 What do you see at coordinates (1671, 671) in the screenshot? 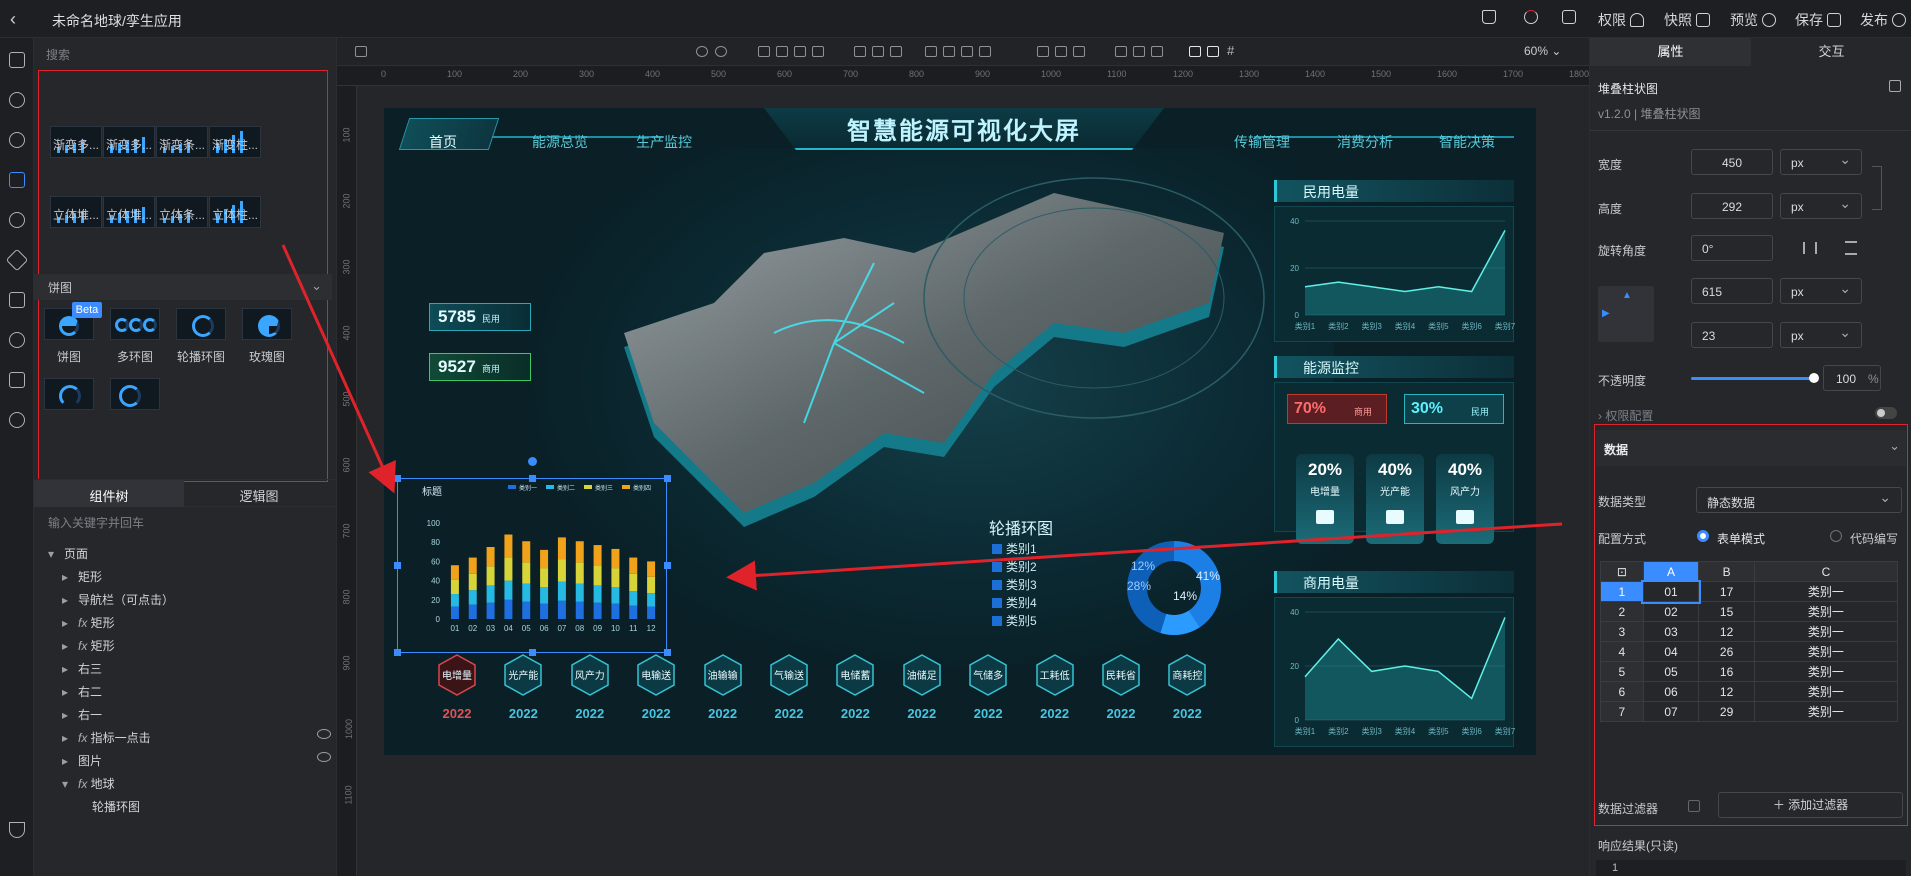
I see `table-cell: 05` at bounding box center [1671, 671].